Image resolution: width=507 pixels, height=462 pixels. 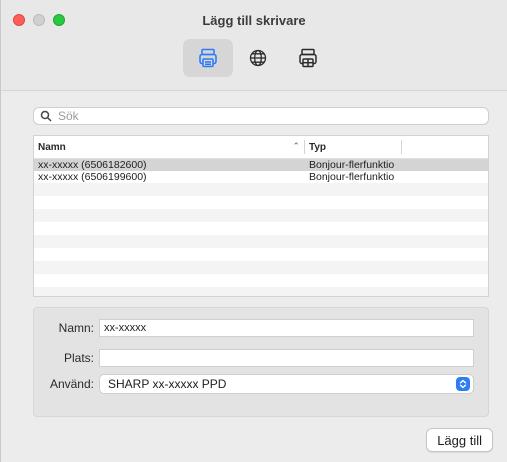 I want to click on toolbar, so click(x=258, y=58).